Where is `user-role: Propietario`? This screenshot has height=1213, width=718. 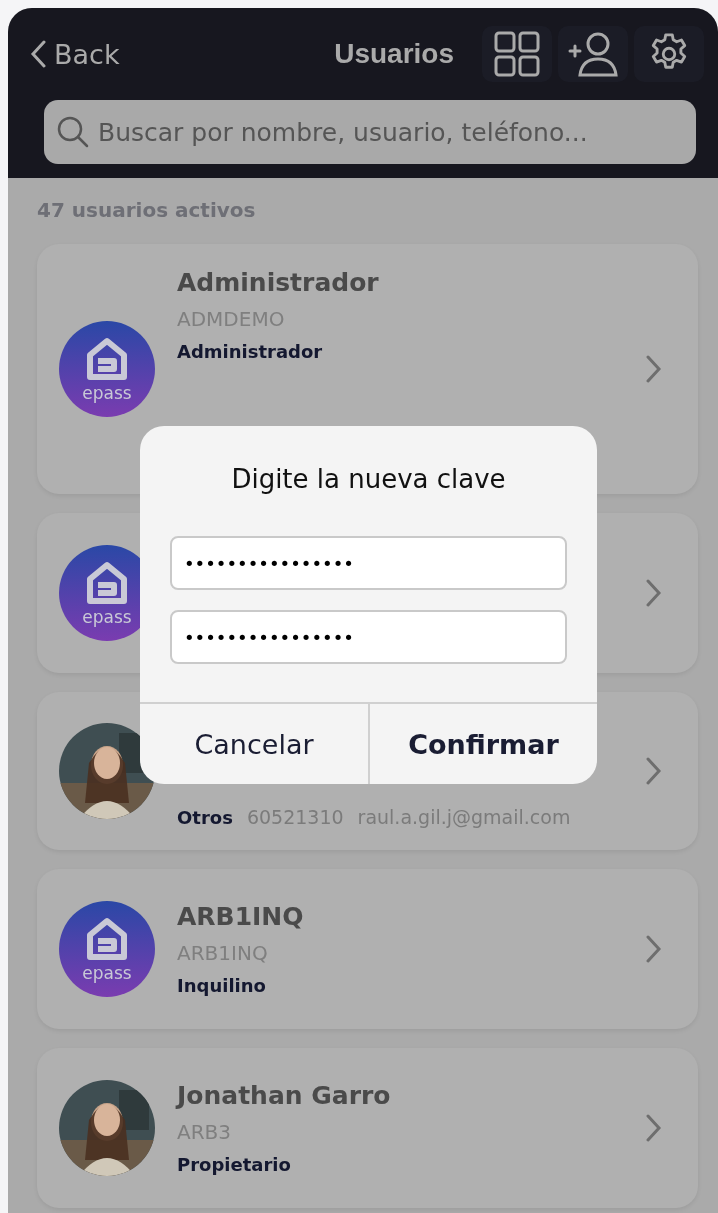
user-role: Propietario is located at coordinates (234, 1164).